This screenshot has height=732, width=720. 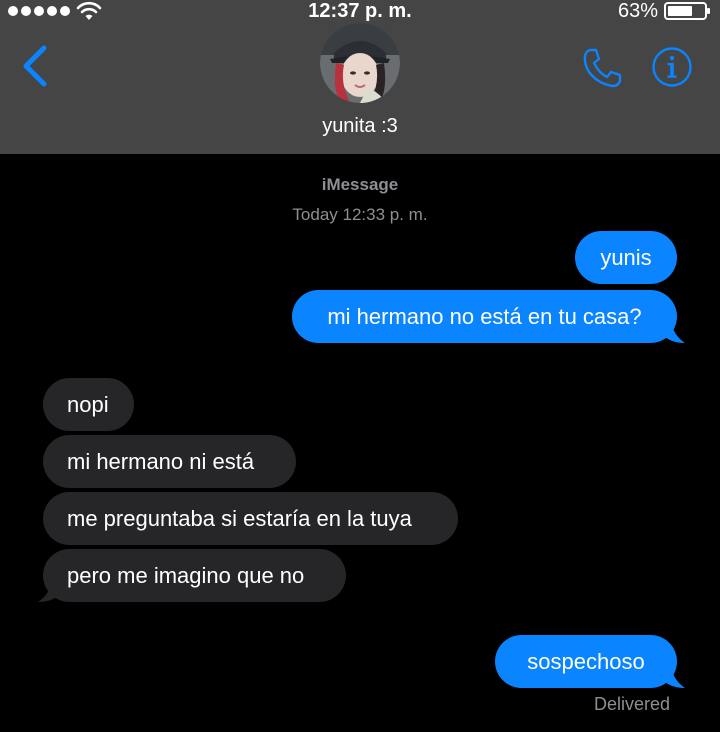 I want to click on message-bubble-received: pero me imagino que no, so click(x=194, y=575).